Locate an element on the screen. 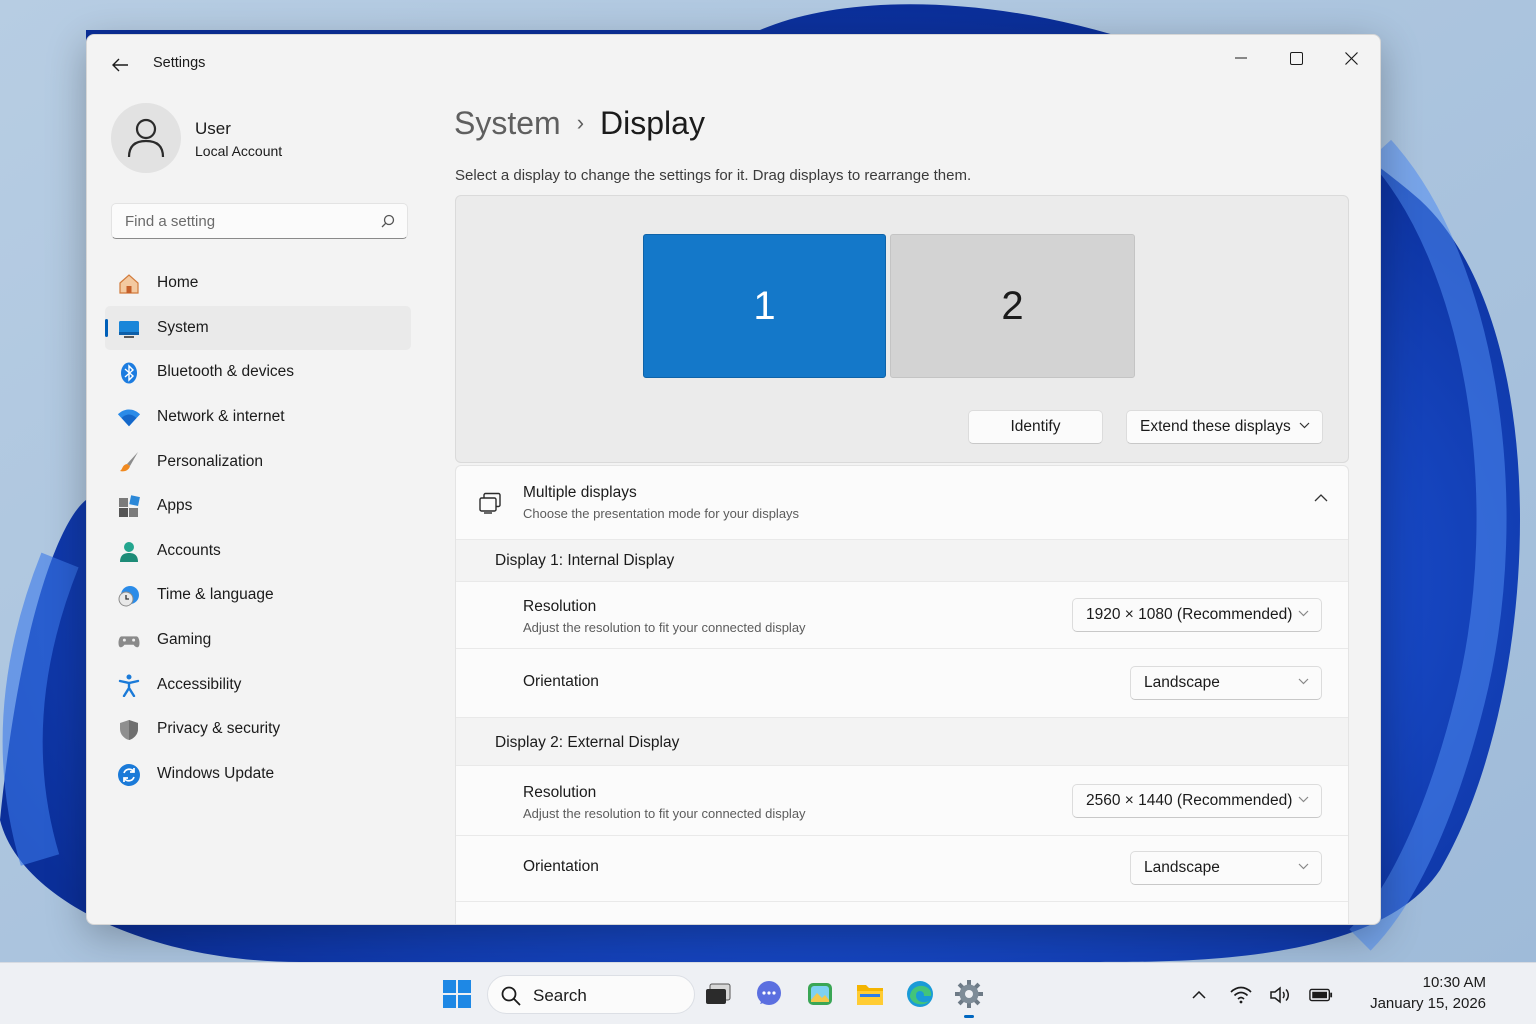 Image resolution: width=1536 pixels, height=1024 pixels. breadcrumb: System › Display is located at coordinates (579, 123).